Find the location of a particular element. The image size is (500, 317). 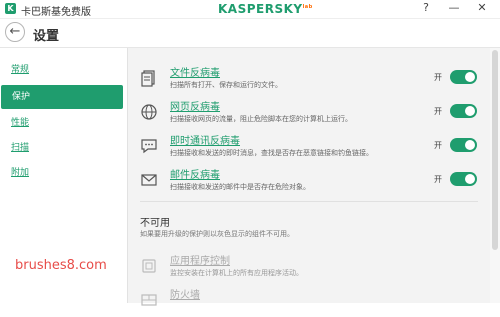

minimize-button: — is located at coordinates (454, 8).